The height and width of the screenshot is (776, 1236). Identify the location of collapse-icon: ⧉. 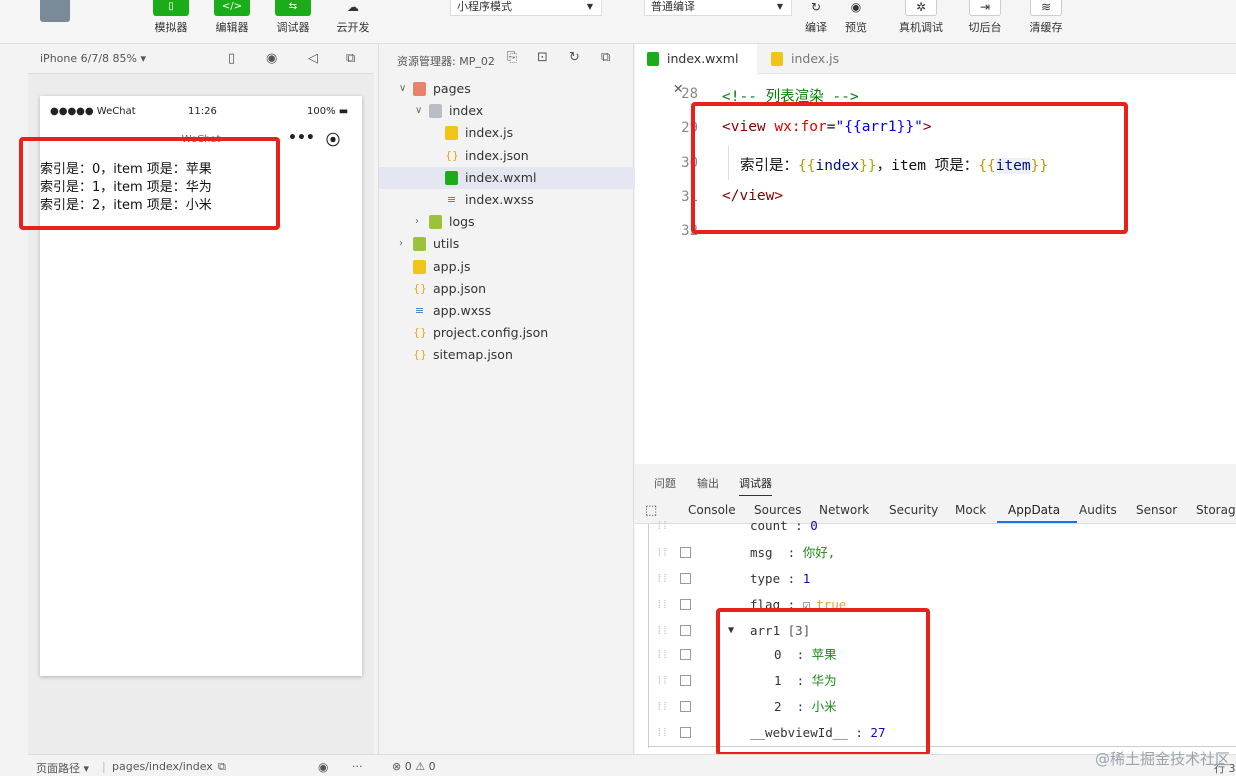
(605, 57).